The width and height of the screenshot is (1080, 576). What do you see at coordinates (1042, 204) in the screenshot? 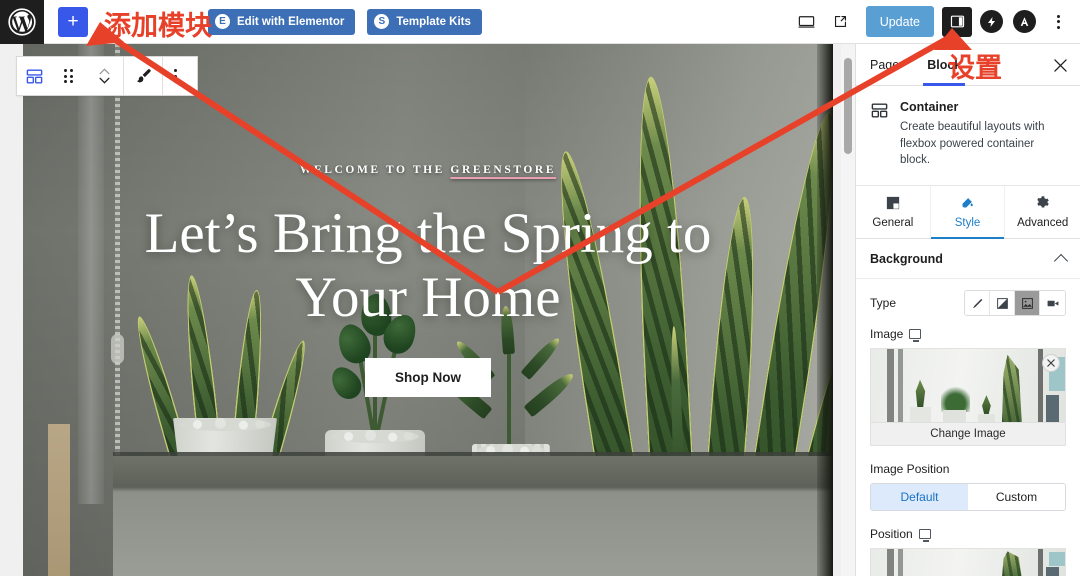
I see `gear-icon` at bounding box center [1042, 204].